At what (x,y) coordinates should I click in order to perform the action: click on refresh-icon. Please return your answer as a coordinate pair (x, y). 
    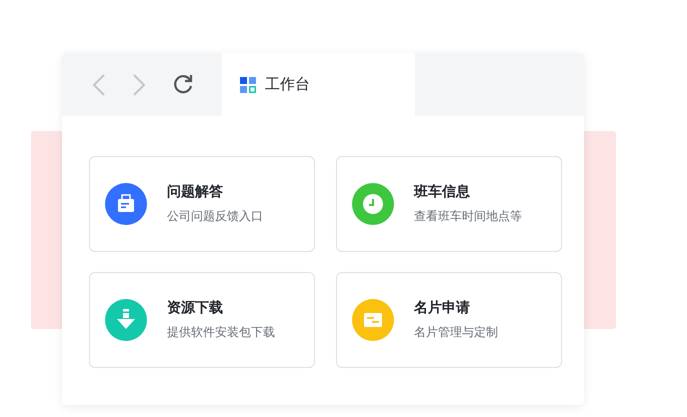
    Looking at the image, I should click on (183, 85).